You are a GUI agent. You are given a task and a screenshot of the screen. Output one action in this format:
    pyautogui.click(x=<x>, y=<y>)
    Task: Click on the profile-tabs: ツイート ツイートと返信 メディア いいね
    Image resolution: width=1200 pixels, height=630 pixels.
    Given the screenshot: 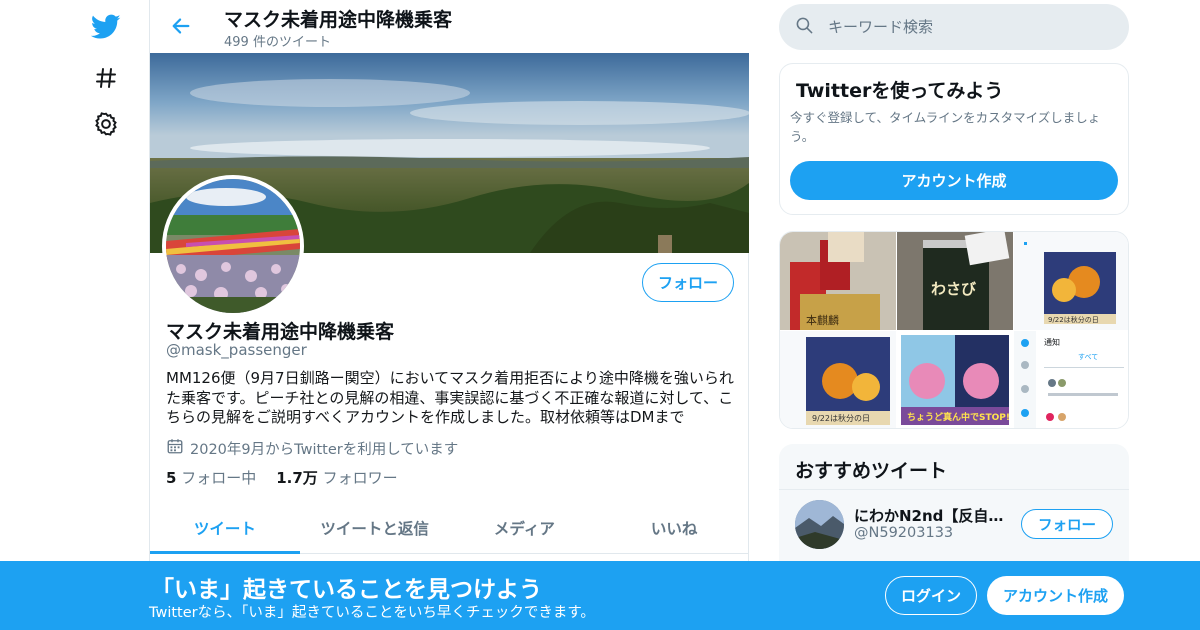 What is the action you would take?
    pyautogui.click(x=449, y=528)
    